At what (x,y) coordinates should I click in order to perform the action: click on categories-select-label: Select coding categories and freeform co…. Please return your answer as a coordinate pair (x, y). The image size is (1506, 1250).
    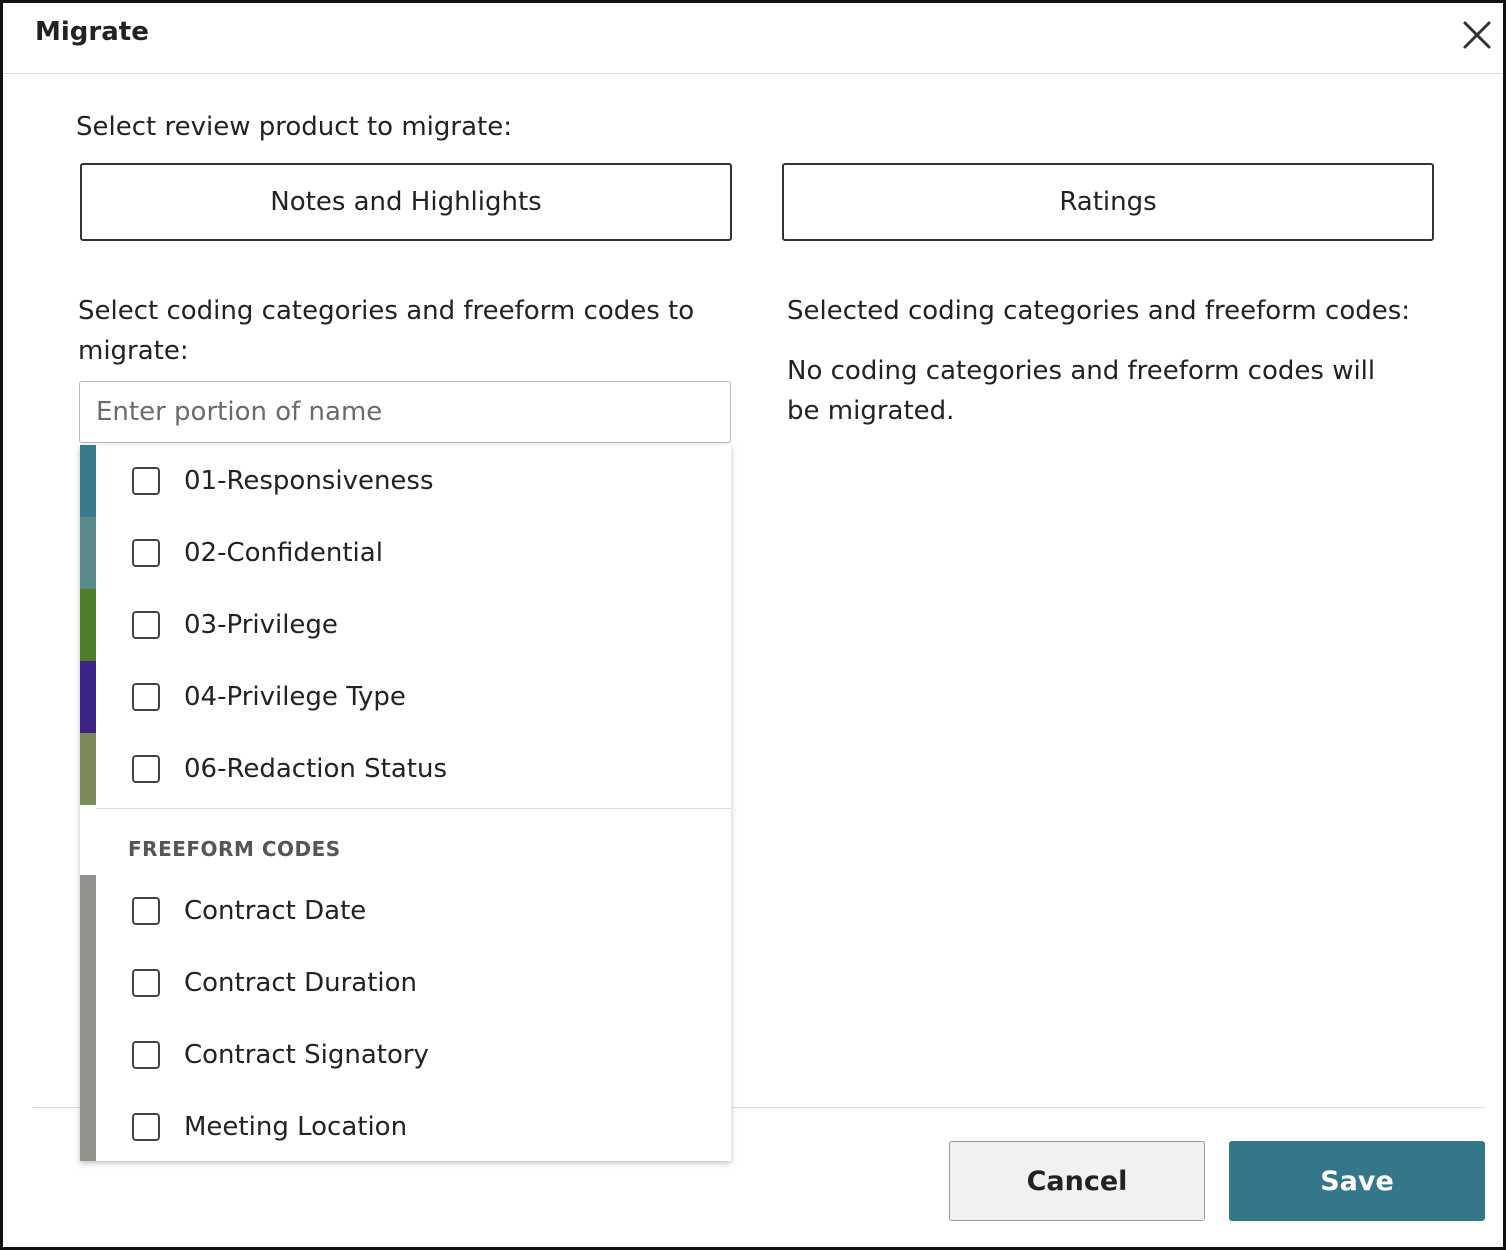
    Looking at the image, I should click on (386, 331).